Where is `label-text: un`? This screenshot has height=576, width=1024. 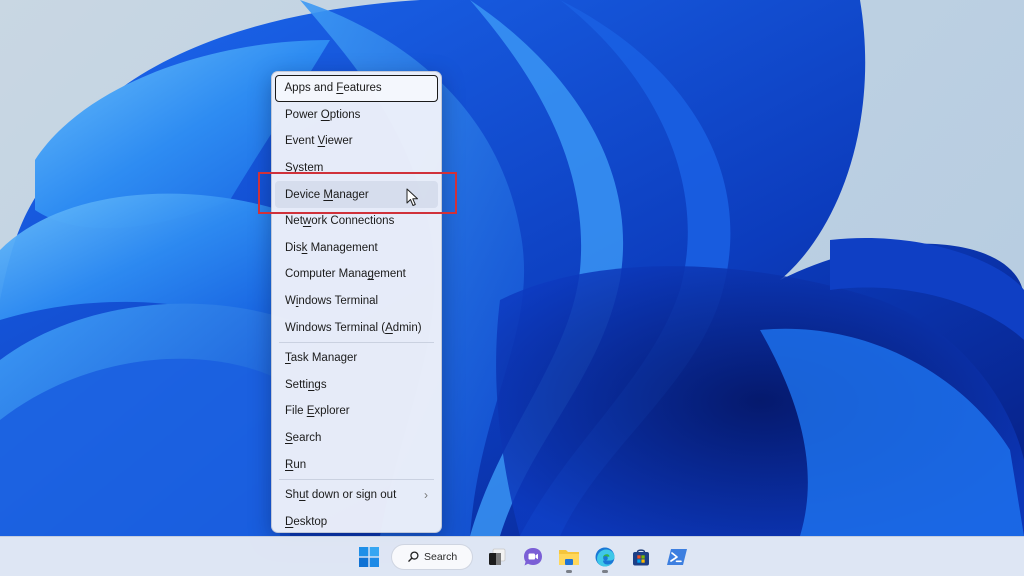 label-text: un is located at coordinates (300, 464).